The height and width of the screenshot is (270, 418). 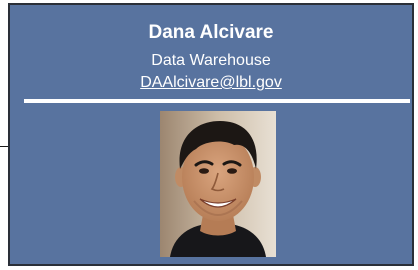 I want to click on person-name: Dana Alcivare, so click(x=211, y=32).